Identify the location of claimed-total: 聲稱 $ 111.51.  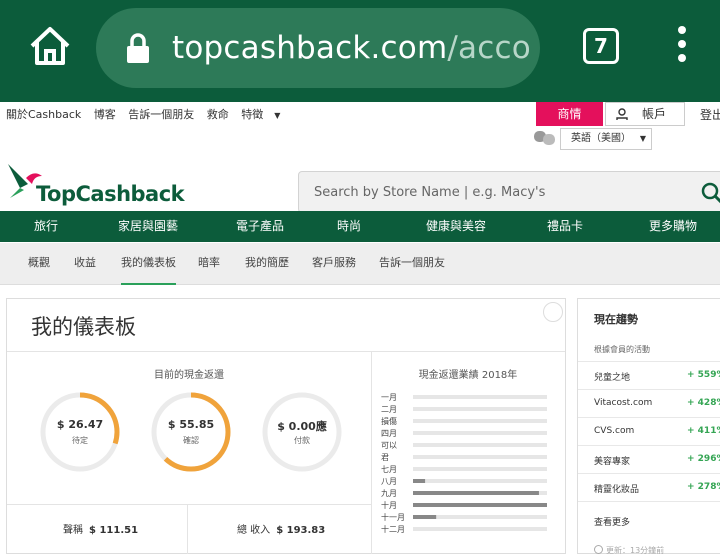
(100, 528).